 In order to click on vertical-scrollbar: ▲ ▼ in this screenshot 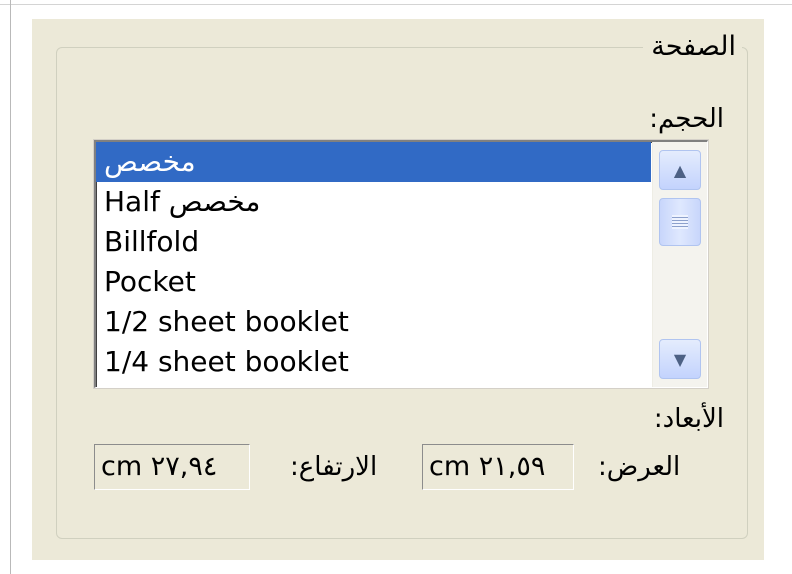, I will do `click(679, 264)`.